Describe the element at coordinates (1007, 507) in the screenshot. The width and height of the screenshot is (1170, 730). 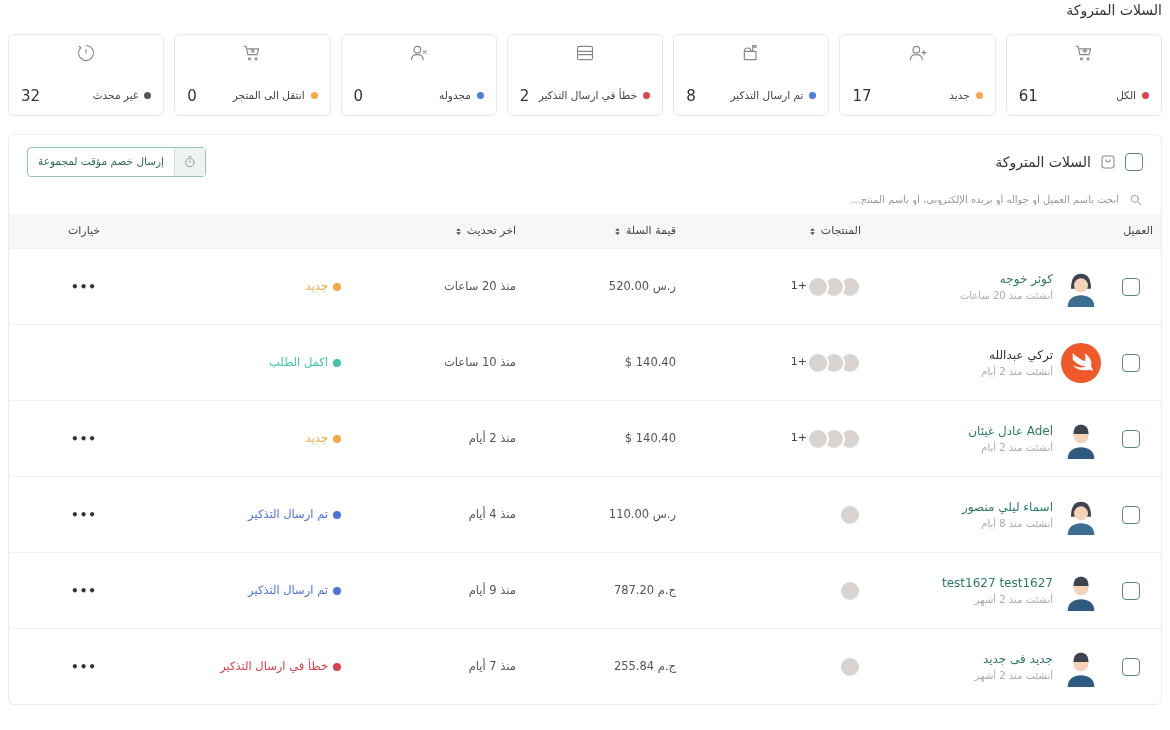
I see `customer-name-link: اسماء ليلي منصور` at that location.